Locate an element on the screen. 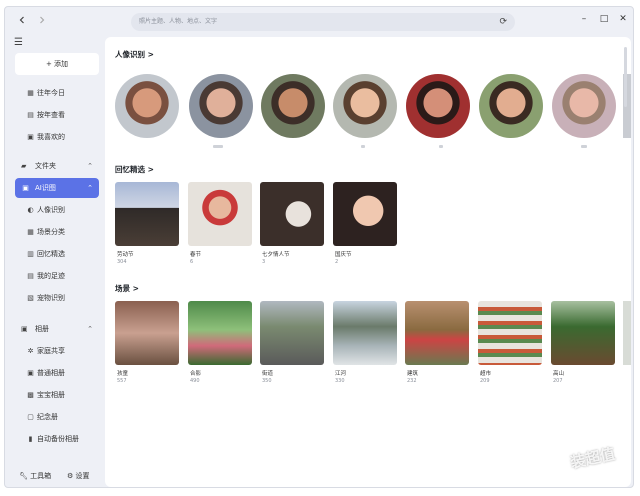 Image resolution: width=640 pixels, height=496 pixels. memory-album-name: 国庆节 is located at coordinates (343, 255).